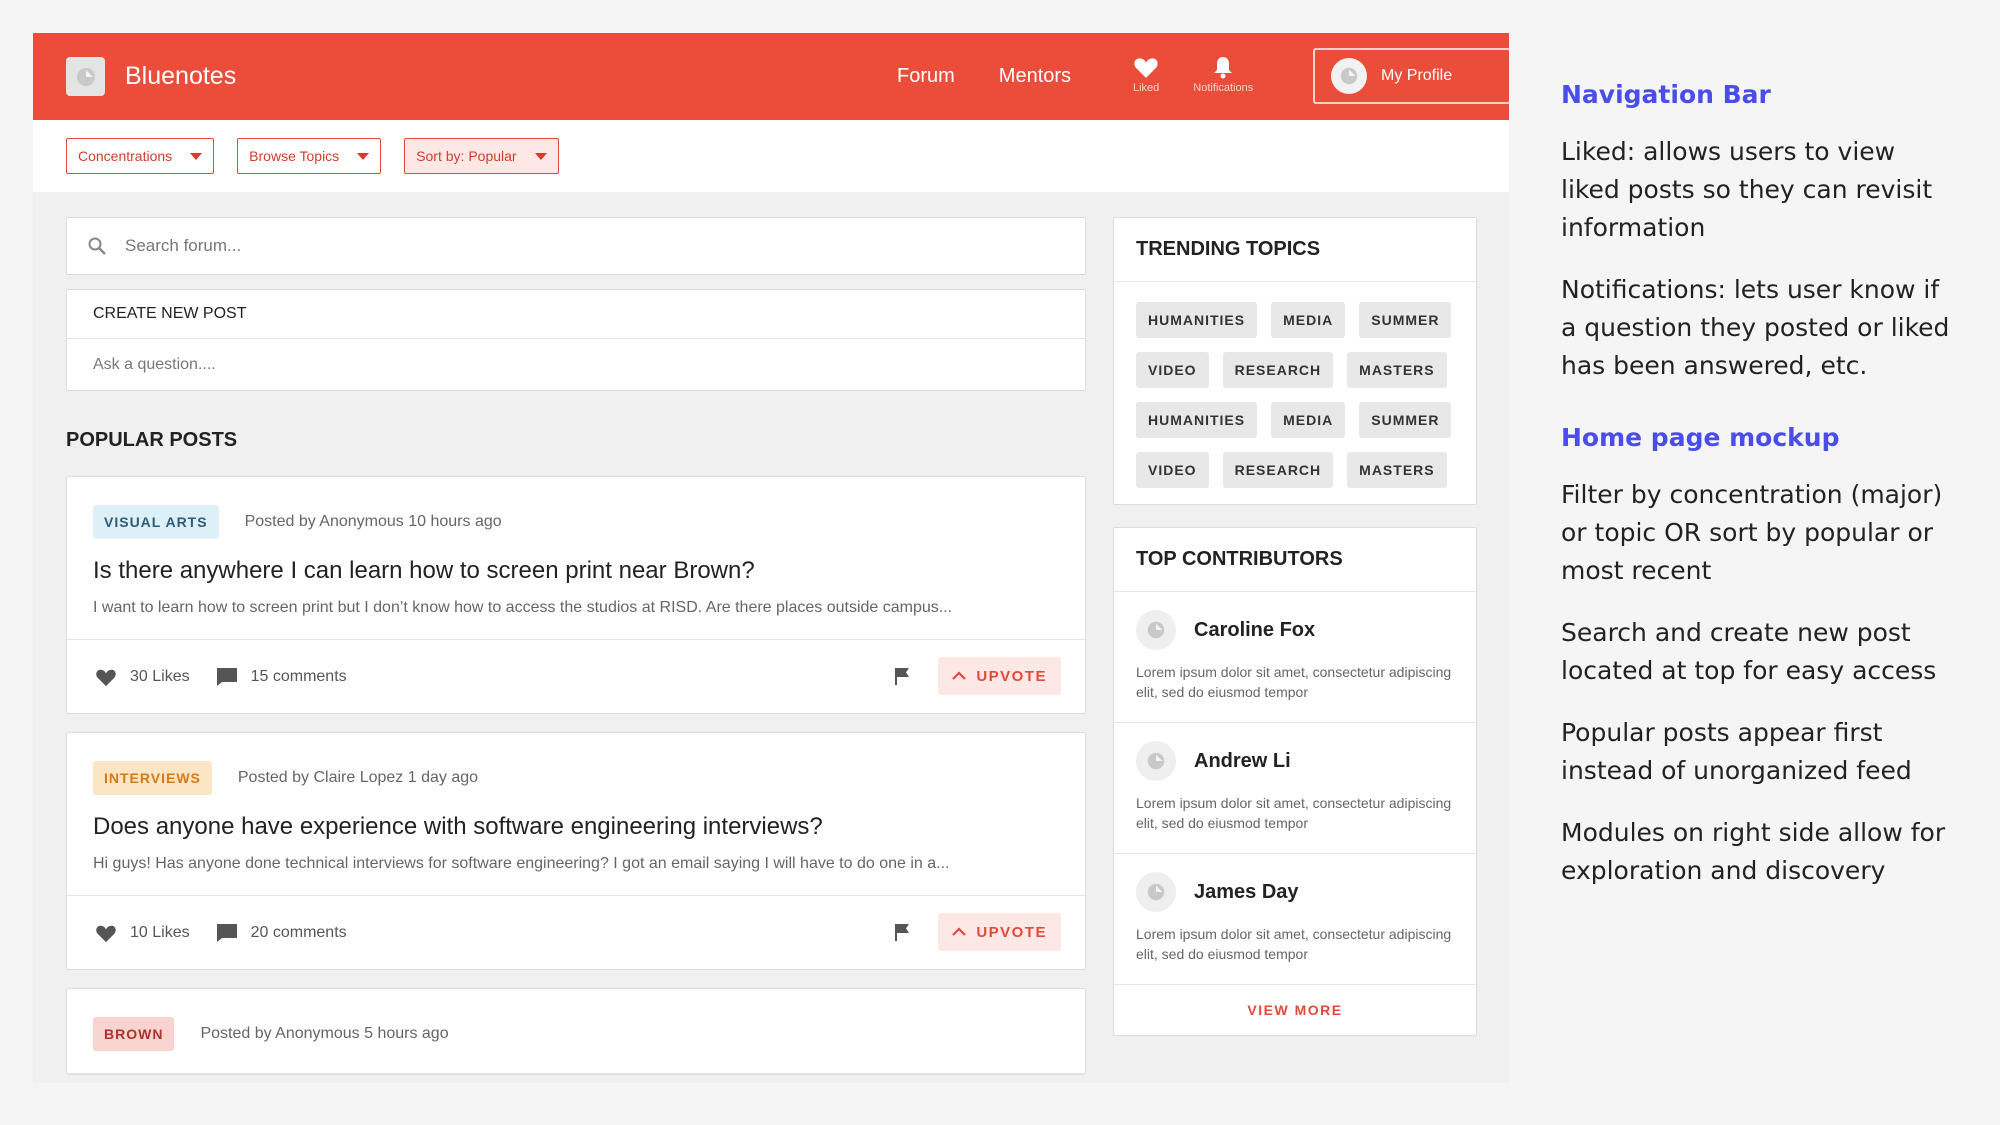  Describe the element at coordinates (298, 676) in the screenshot. I see `comments-count: 15 comments` at that location.